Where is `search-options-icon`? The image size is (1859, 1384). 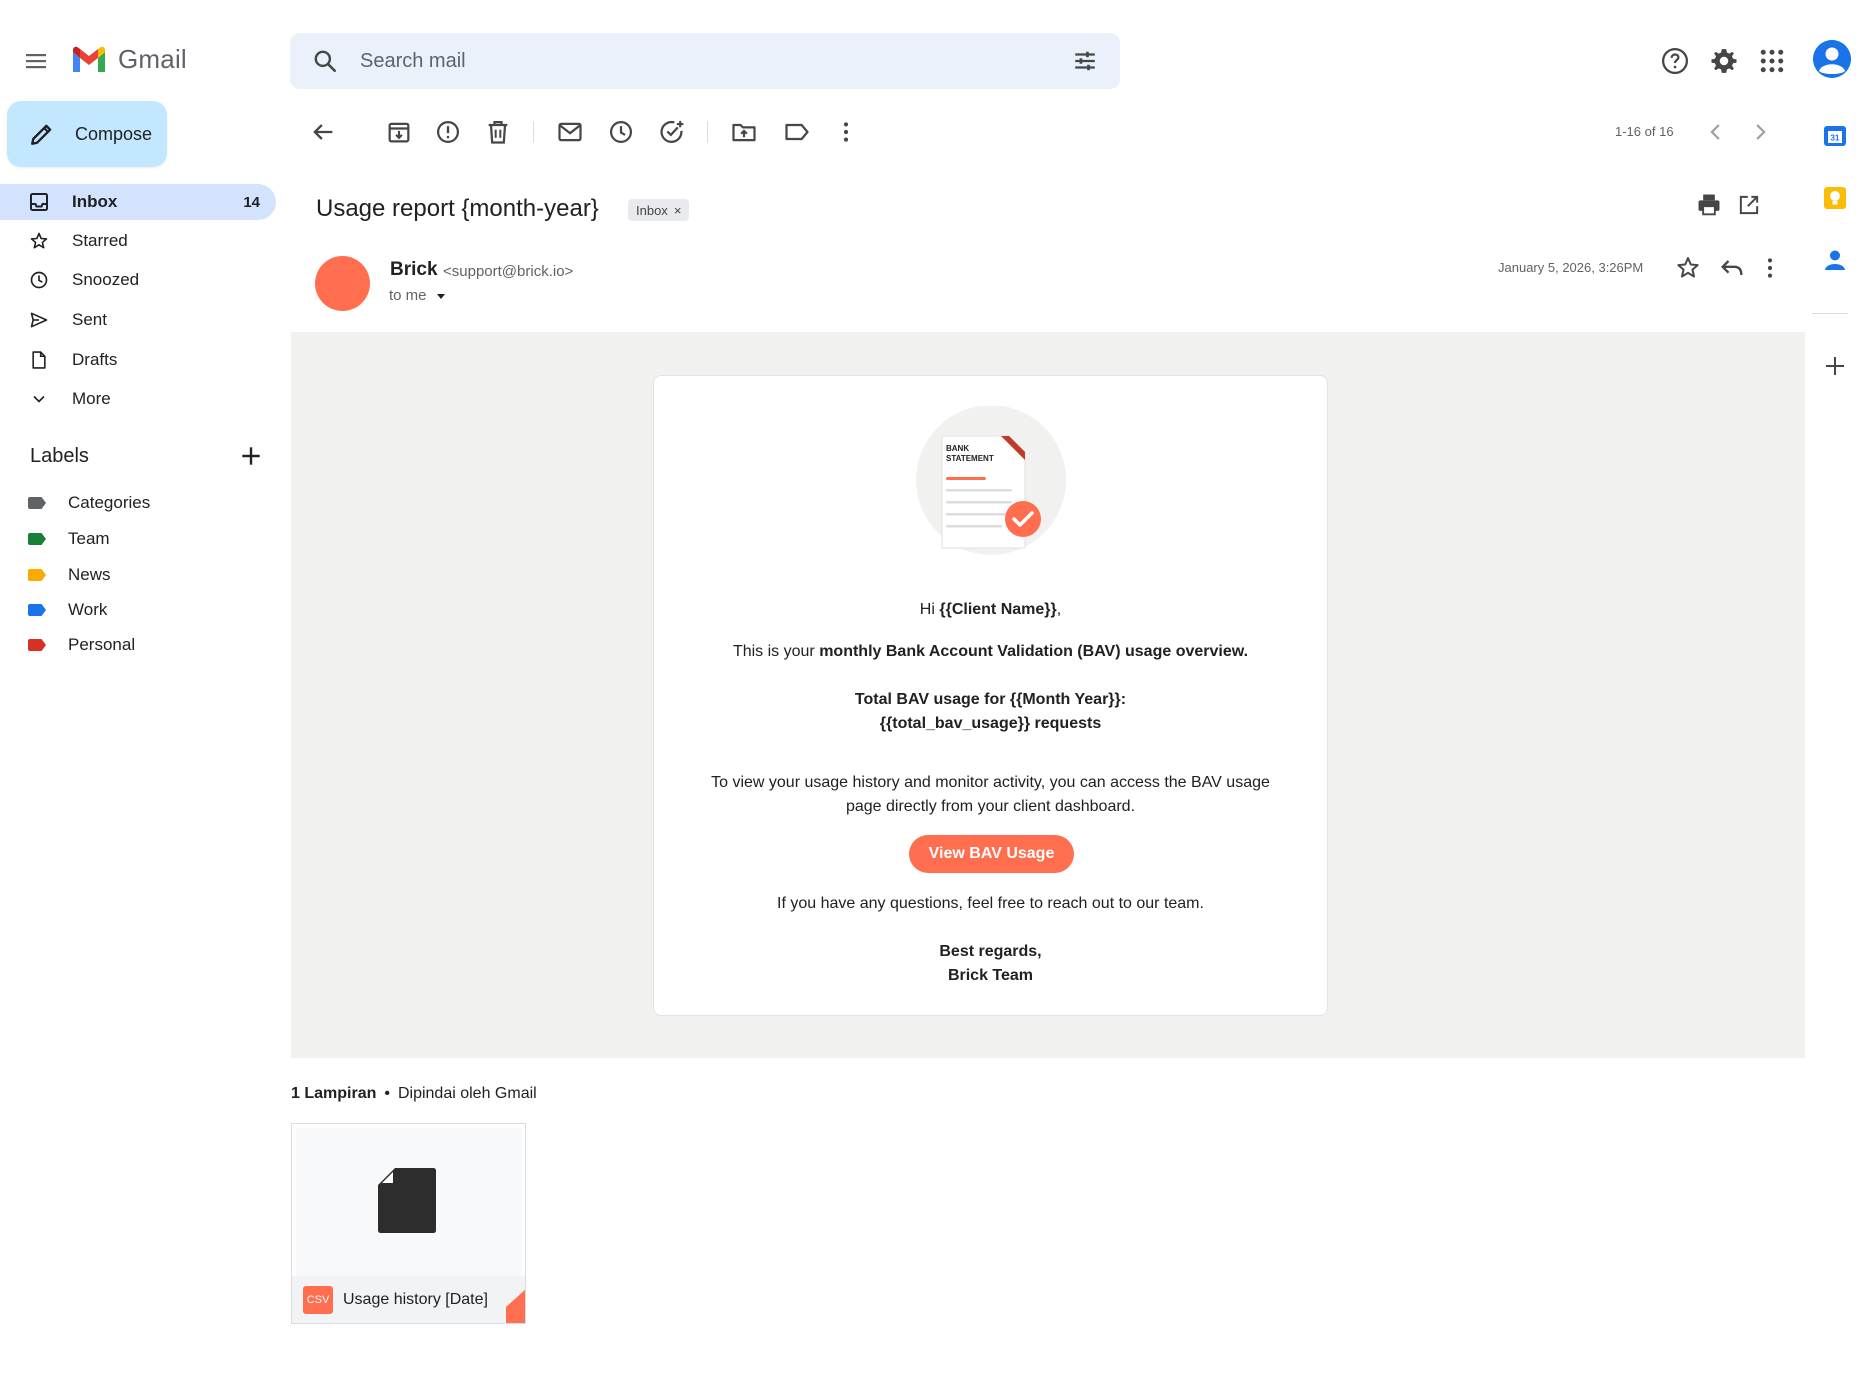
search-options-icon is located at coordinates (1085, 61).